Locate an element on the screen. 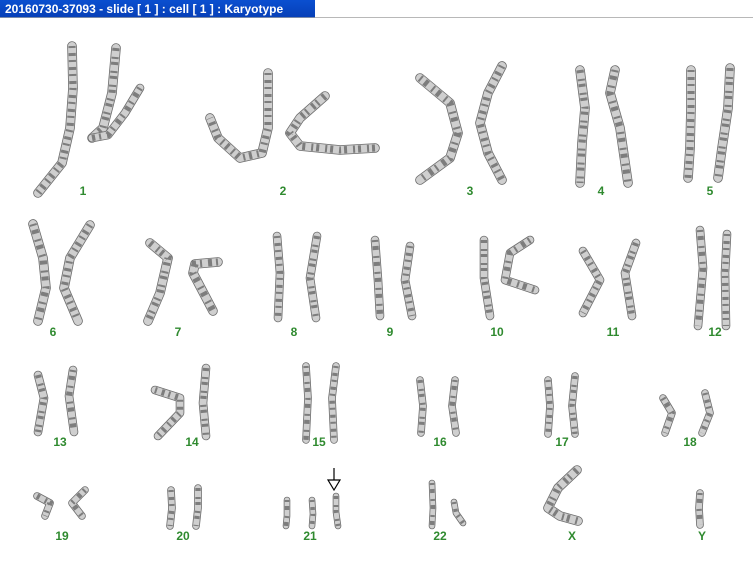  chromosome-label-10: 10 is located at coordinates (497, 332).